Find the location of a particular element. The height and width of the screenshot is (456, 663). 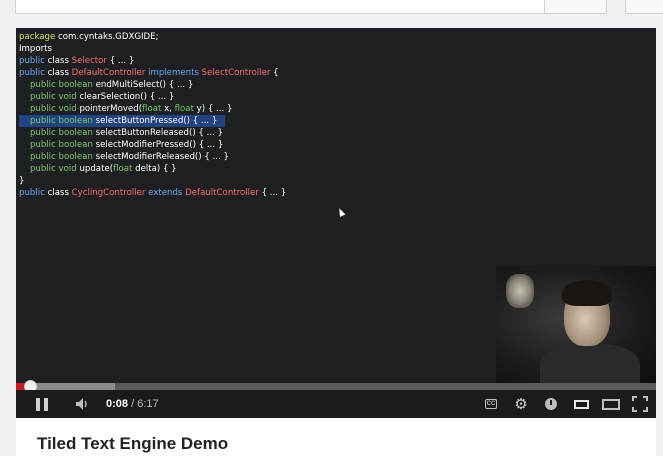

code-line: } is located at coordinates (152, 181).